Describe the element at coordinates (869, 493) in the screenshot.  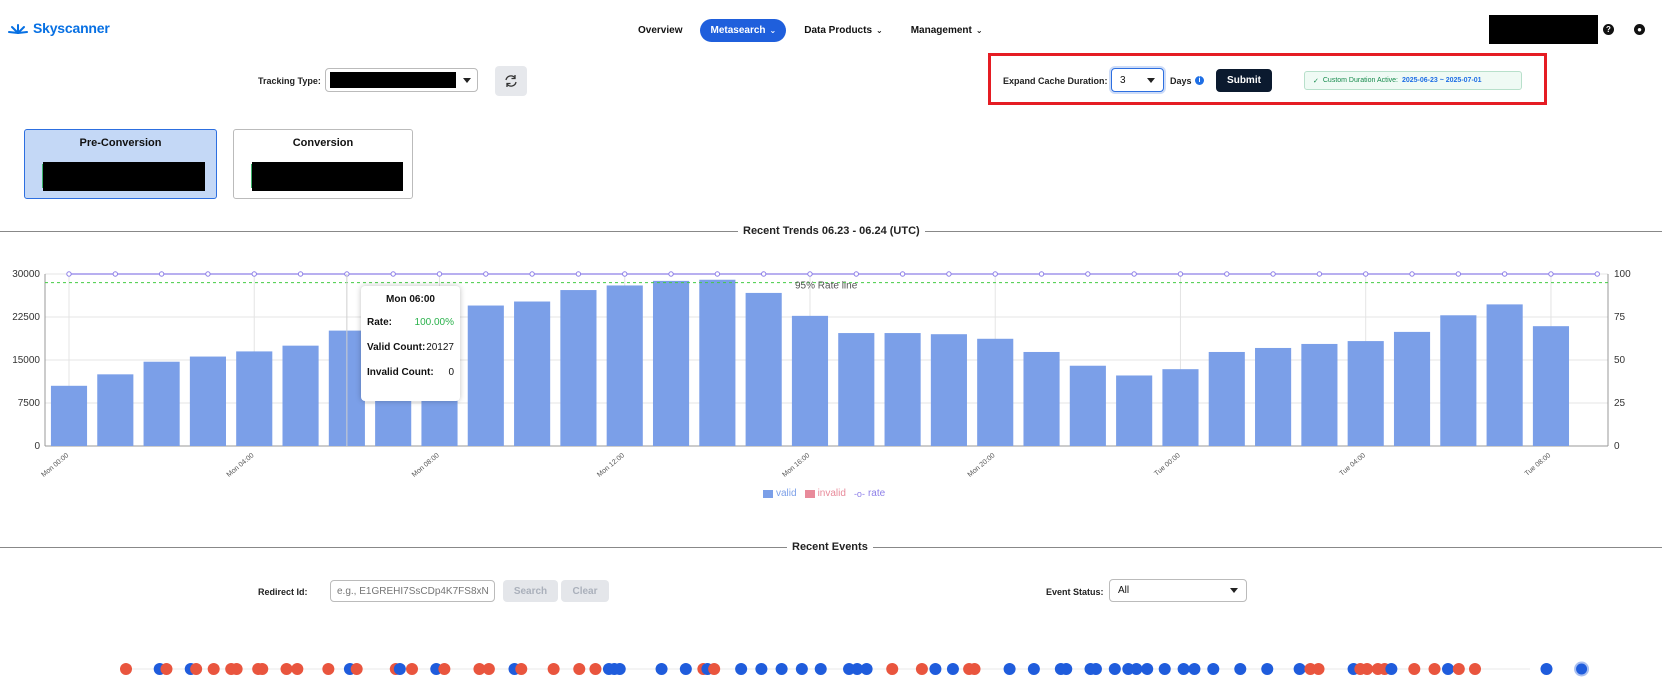
I see `legend-rate: -o-rate` at that location.